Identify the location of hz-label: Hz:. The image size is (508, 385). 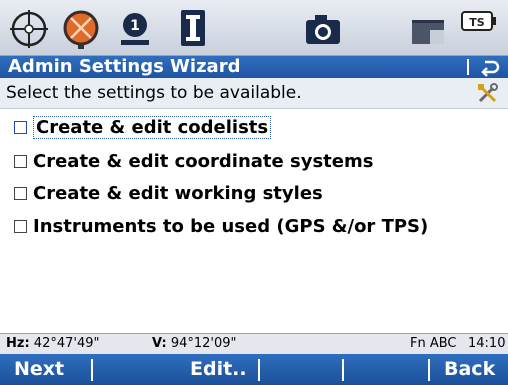
(18, 343).